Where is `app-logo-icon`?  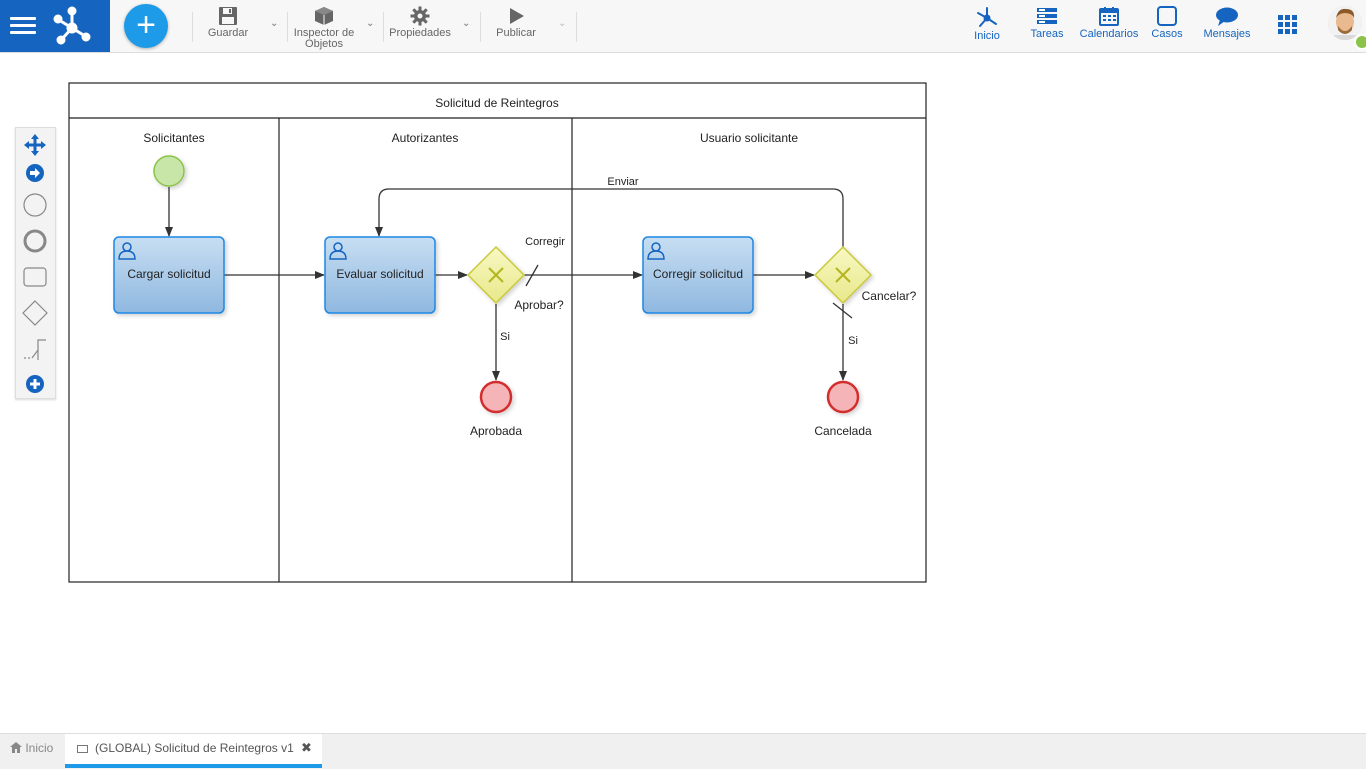 app-logo-icon is located at coordinates (72, 26).